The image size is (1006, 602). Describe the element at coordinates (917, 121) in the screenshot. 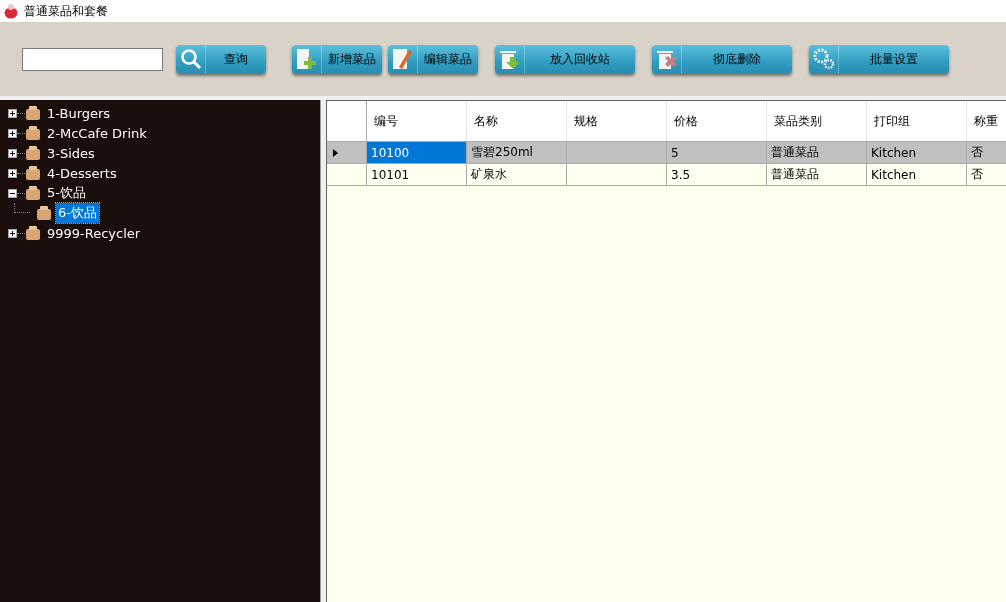

I see `column-header: 打印组` at that location.